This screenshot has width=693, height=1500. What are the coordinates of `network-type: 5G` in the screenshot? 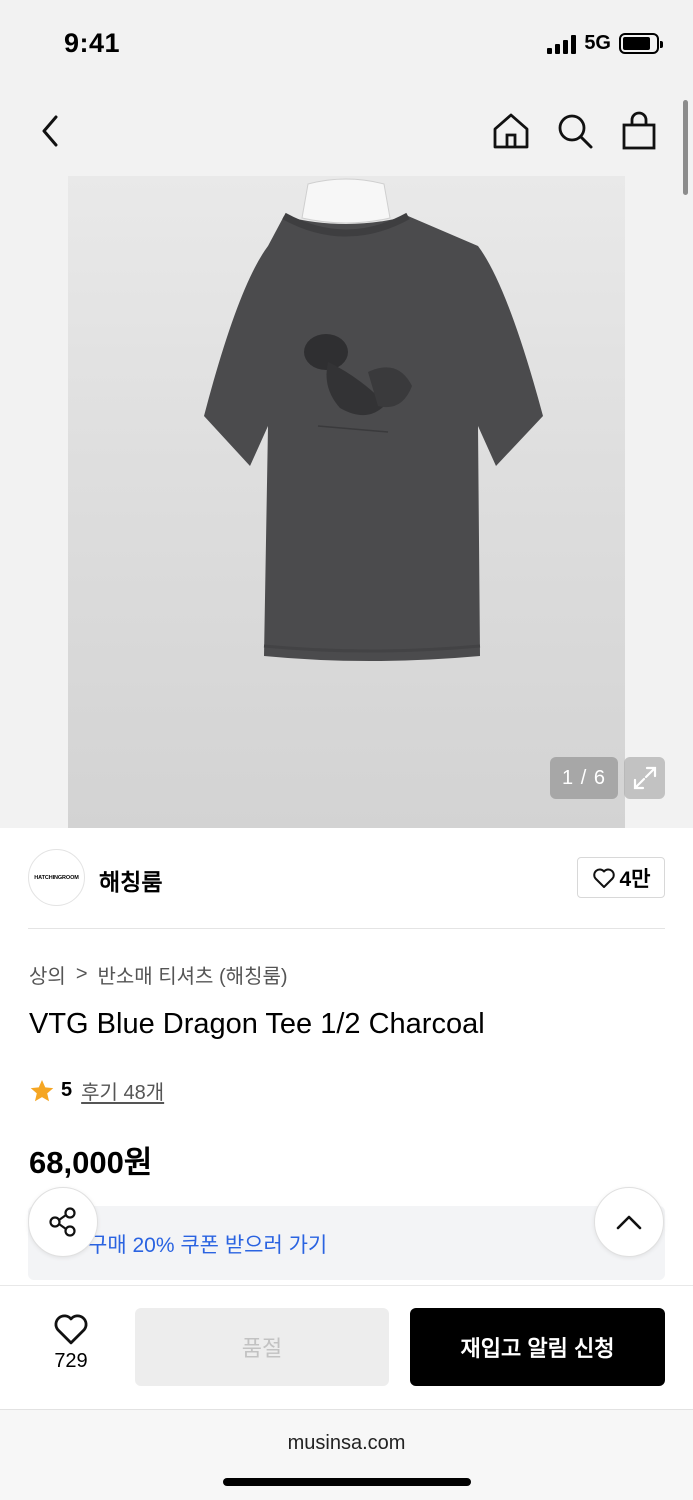 It's located at (597, 43).